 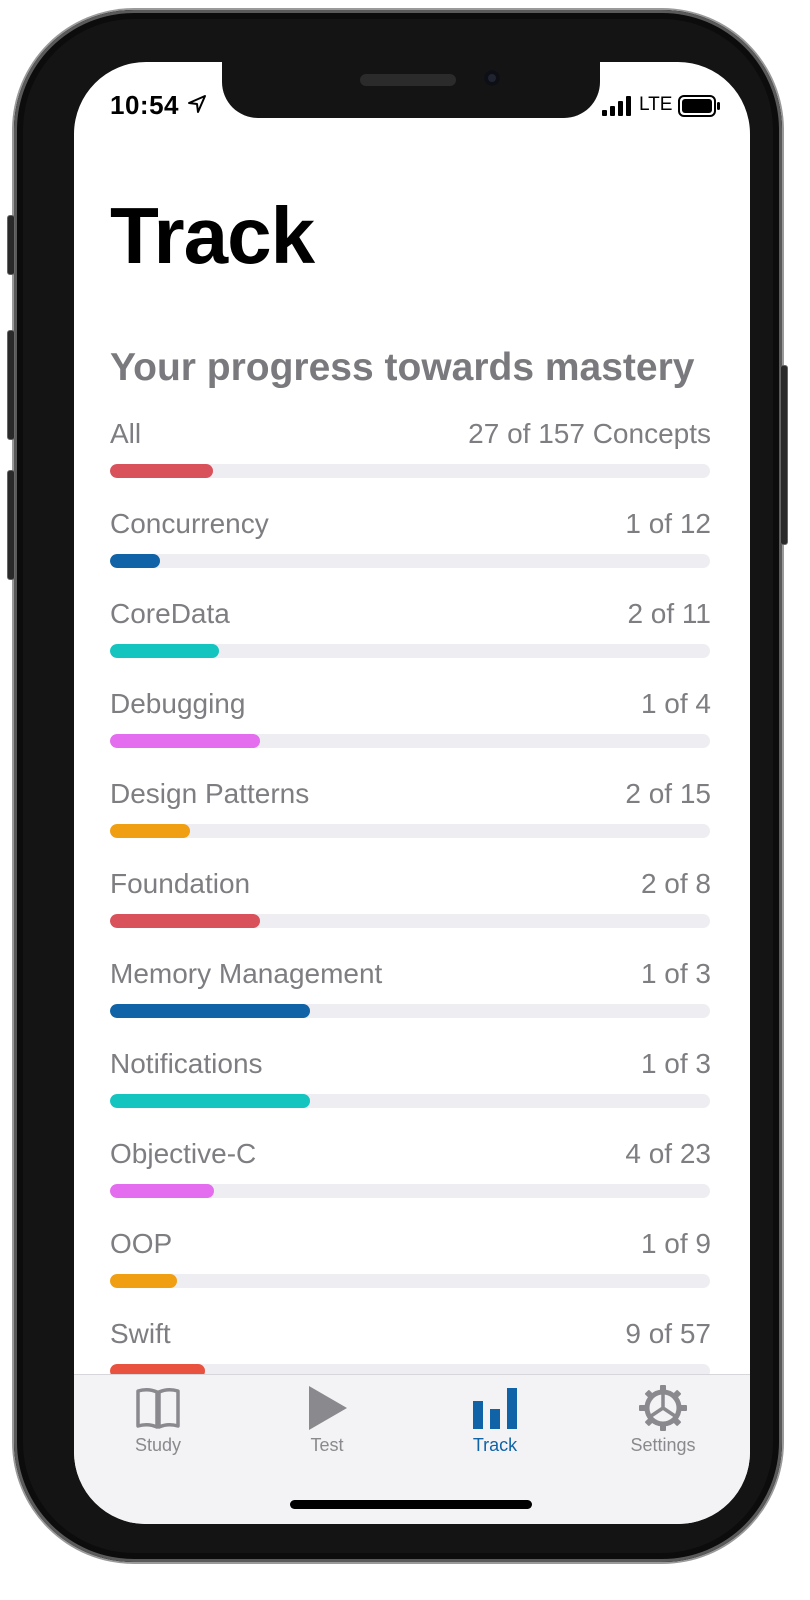 I want to click on progress-row-design-patterns: Design Patterns 2 of 15, so click(x=410, y=823).